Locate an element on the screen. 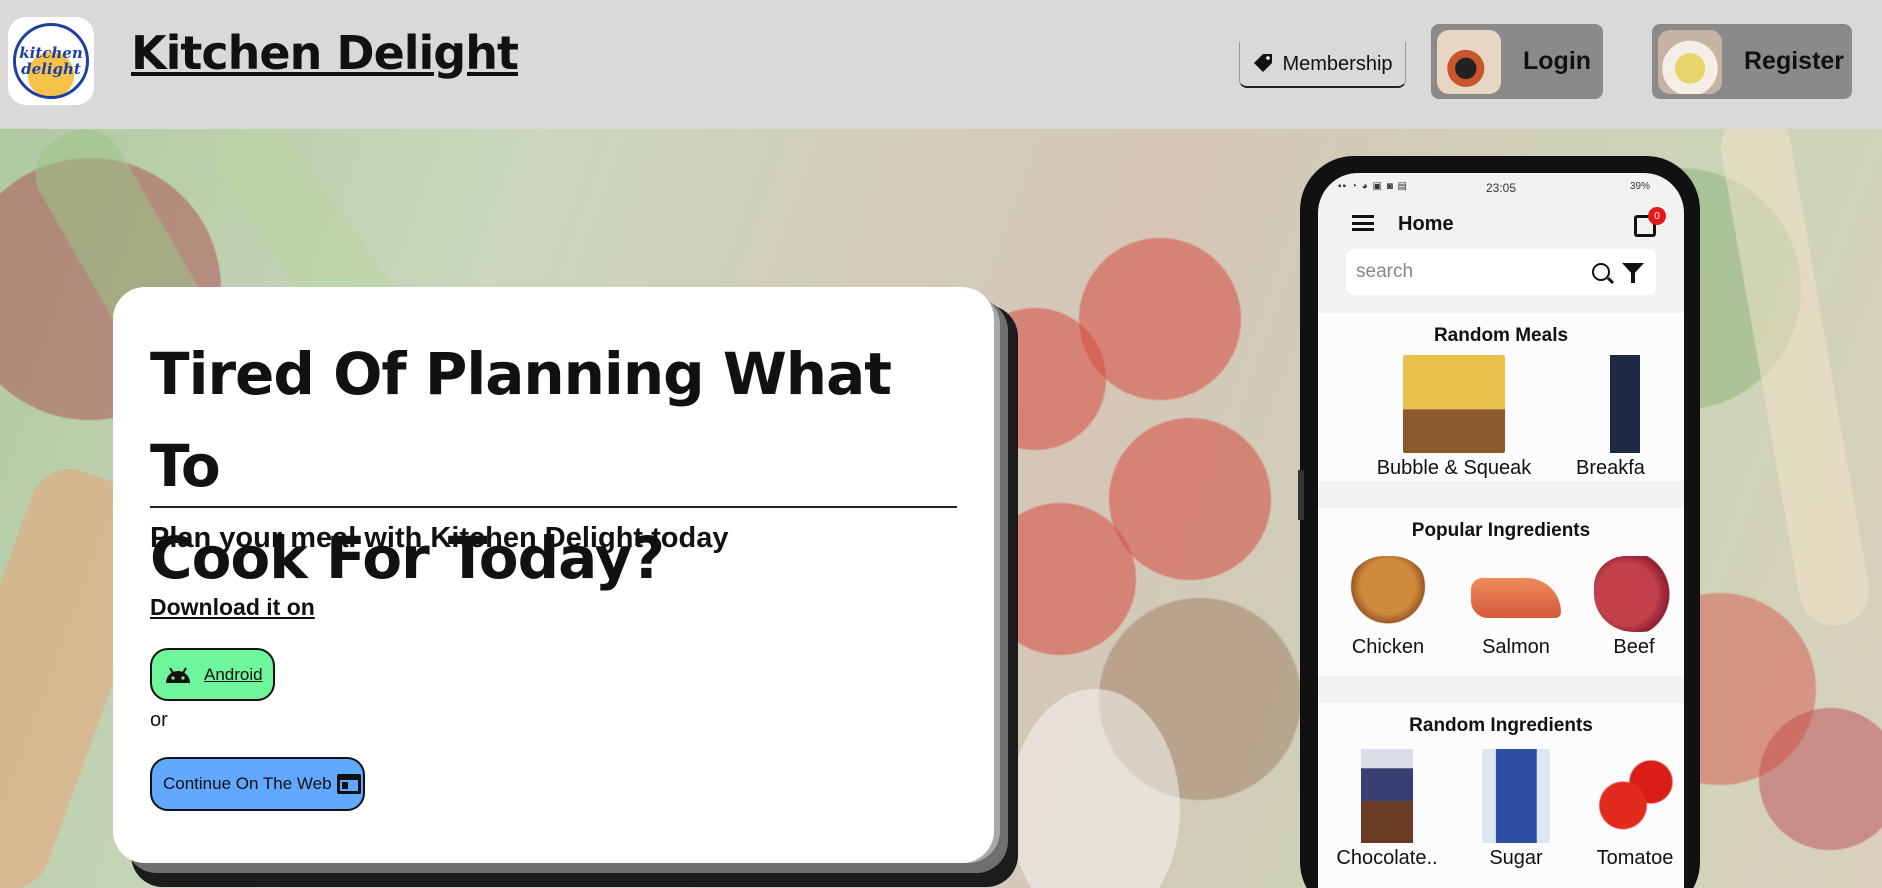  register-thumbnail is located at coordinates (1690, 61).